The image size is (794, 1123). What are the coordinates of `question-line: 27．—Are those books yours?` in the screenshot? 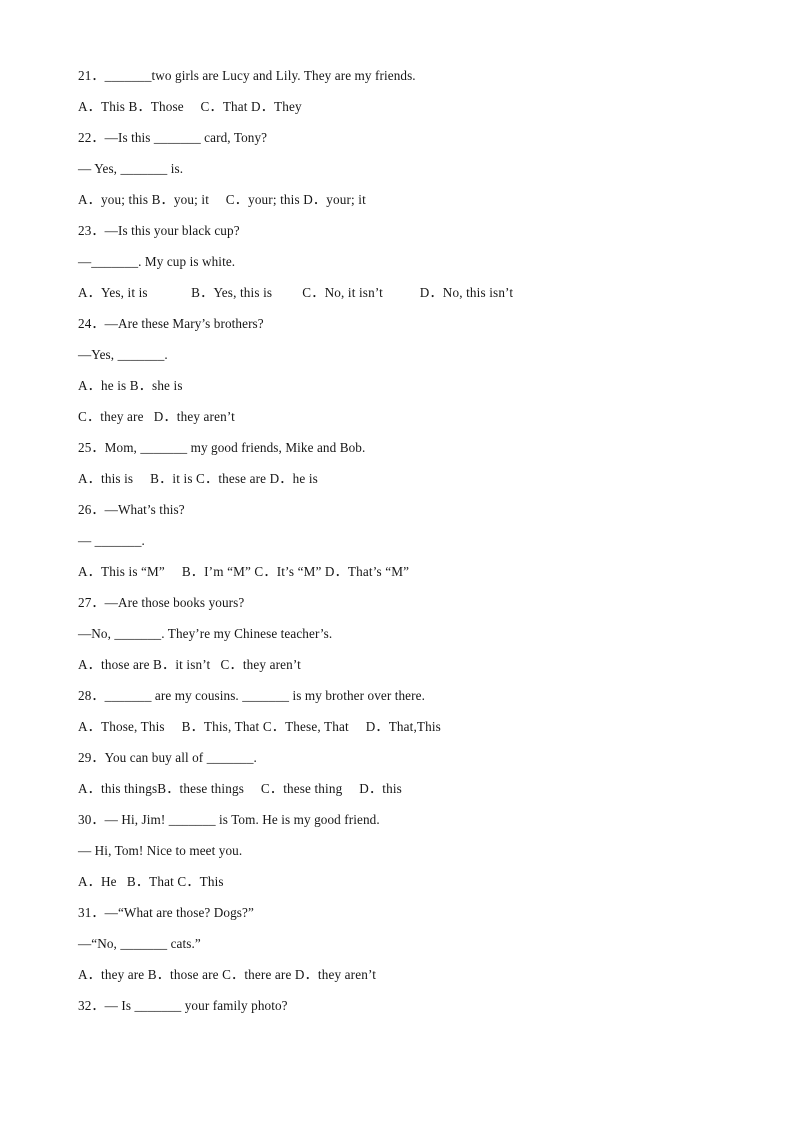 It's located at (161, 602).